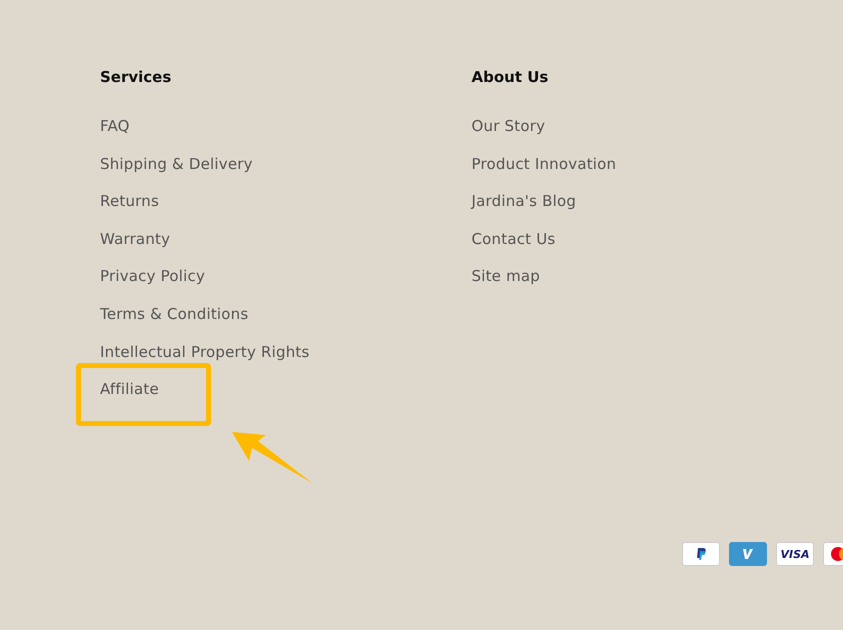 The height and width of the screenshot is (630, 843). Describe the element at coordinates (524, 201) in the screenshot. I see `footer-link: Jardina's Blog` at that location.